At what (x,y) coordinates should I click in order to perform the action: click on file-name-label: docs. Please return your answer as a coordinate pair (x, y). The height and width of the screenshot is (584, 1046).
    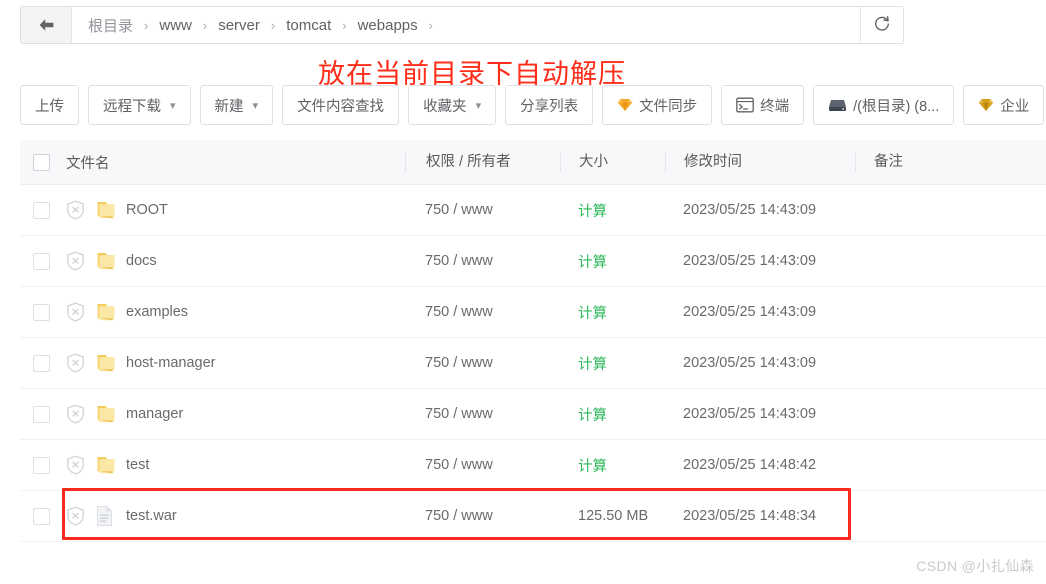
    Looking at the image, I should click on (141, 261).